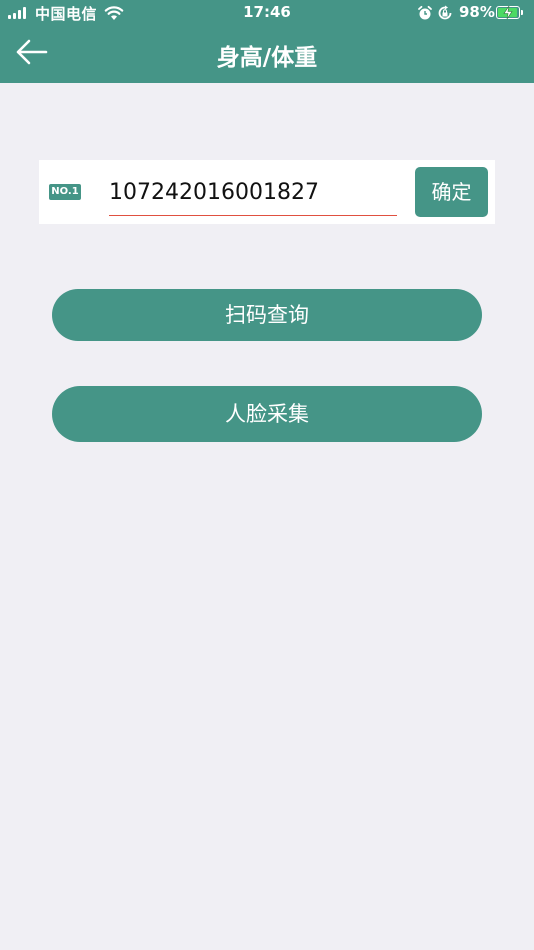 This screenshot has height=950, width=534. I want to click on number-input-card: NO.1 确定, so click(267, 192).